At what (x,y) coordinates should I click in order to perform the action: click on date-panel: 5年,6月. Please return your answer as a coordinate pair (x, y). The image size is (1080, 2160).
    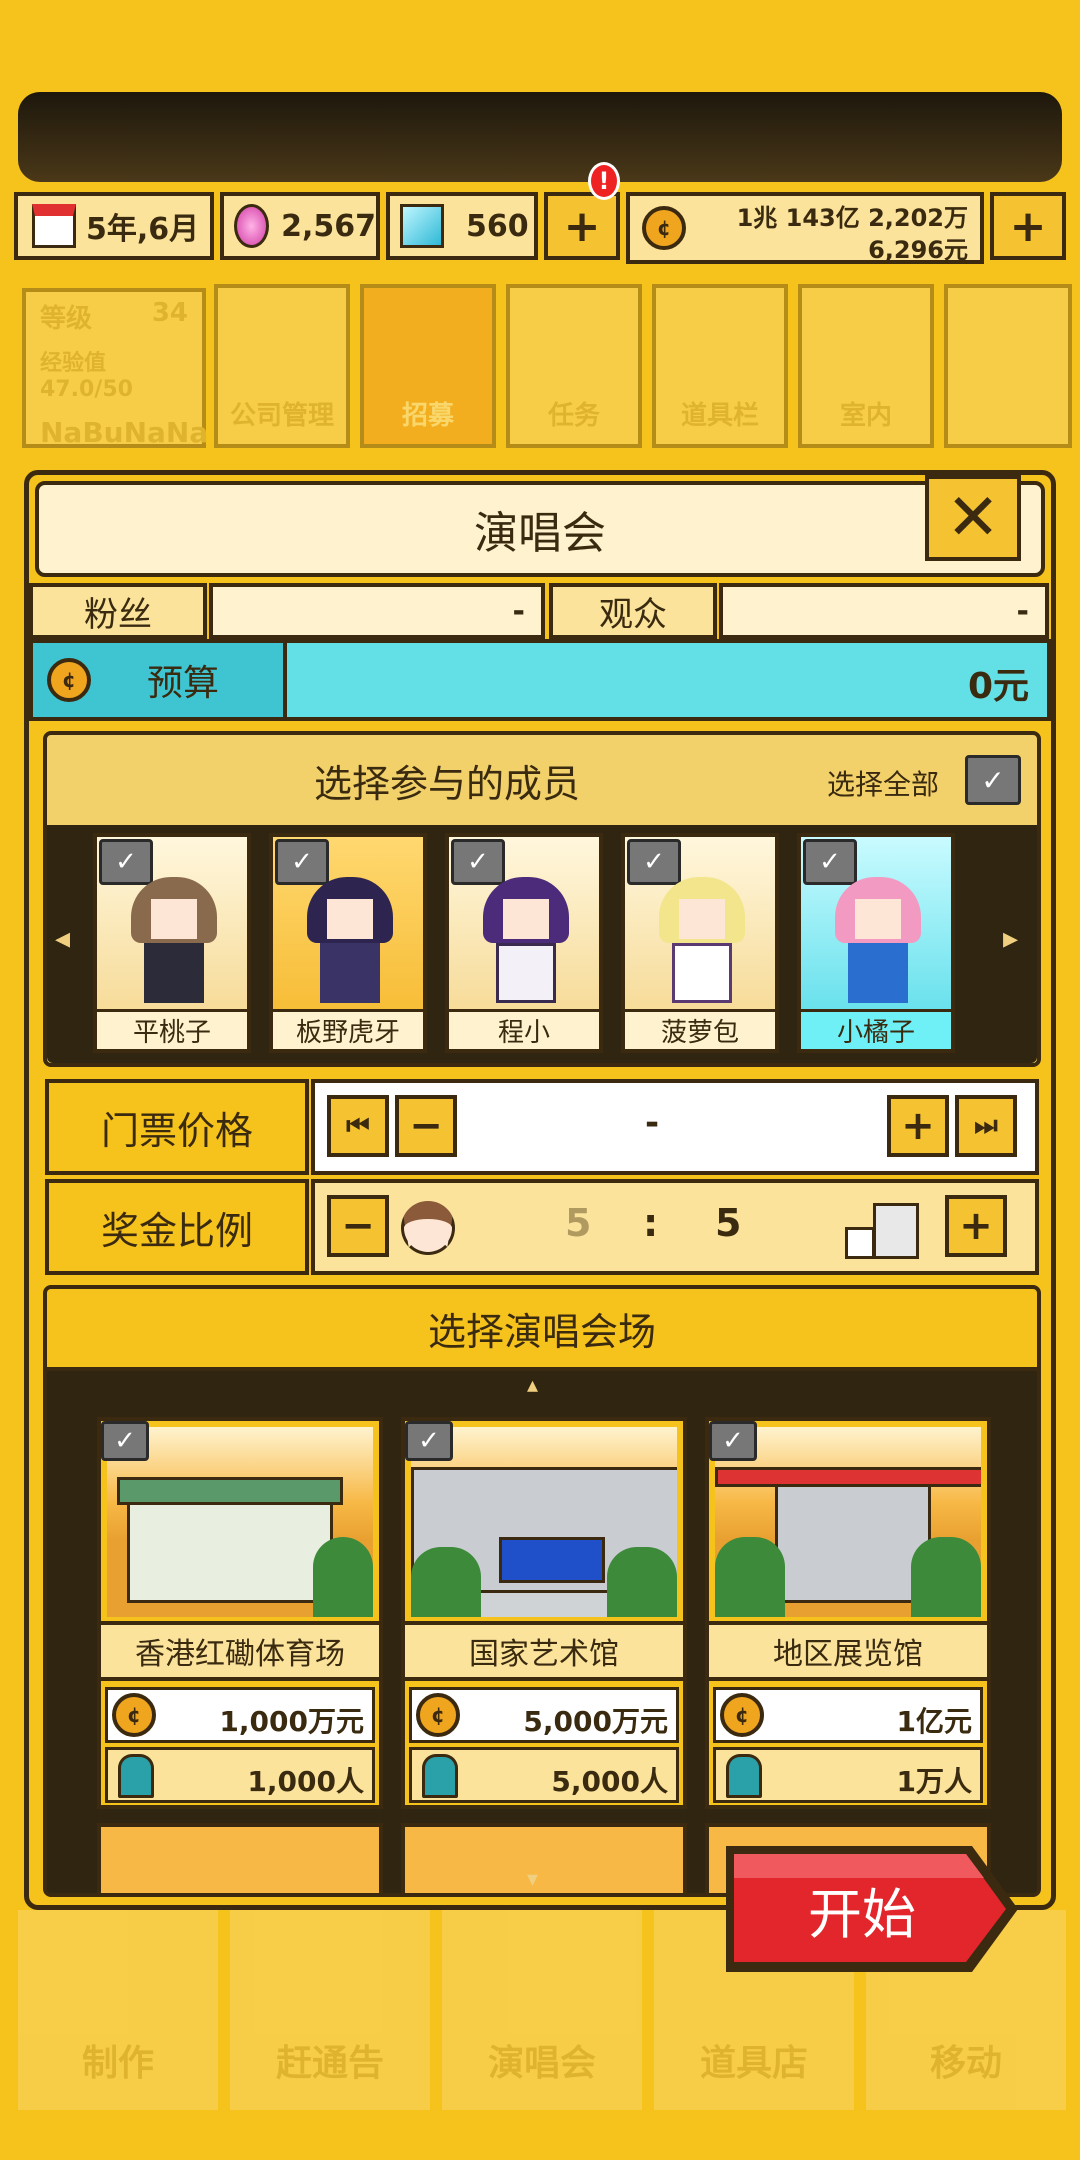
    Looking at the image, I should click on (114, 226).